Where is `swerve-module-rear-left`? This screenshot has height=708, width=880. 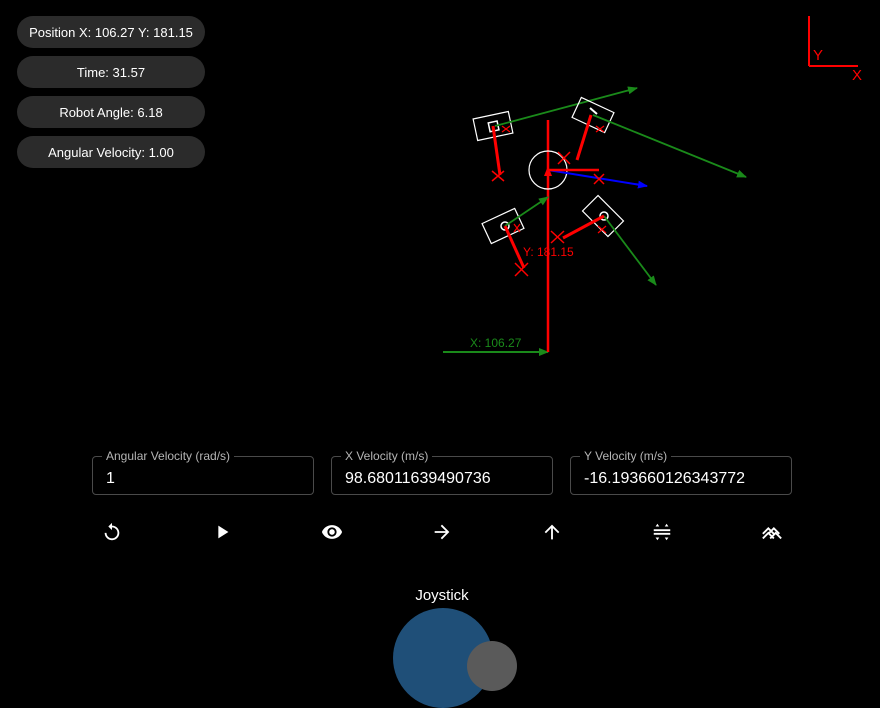 swerve-module-rear-left is located at coordinates (515, 236).